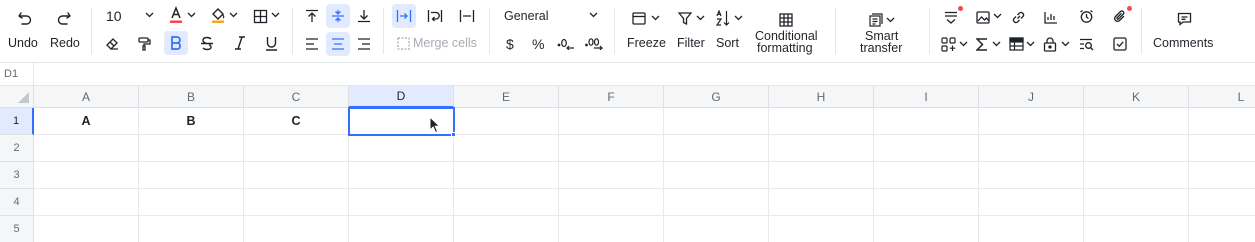  Describe the element at coordinates (716, 121) in the screenshot. I see `cell-g1` at that location.